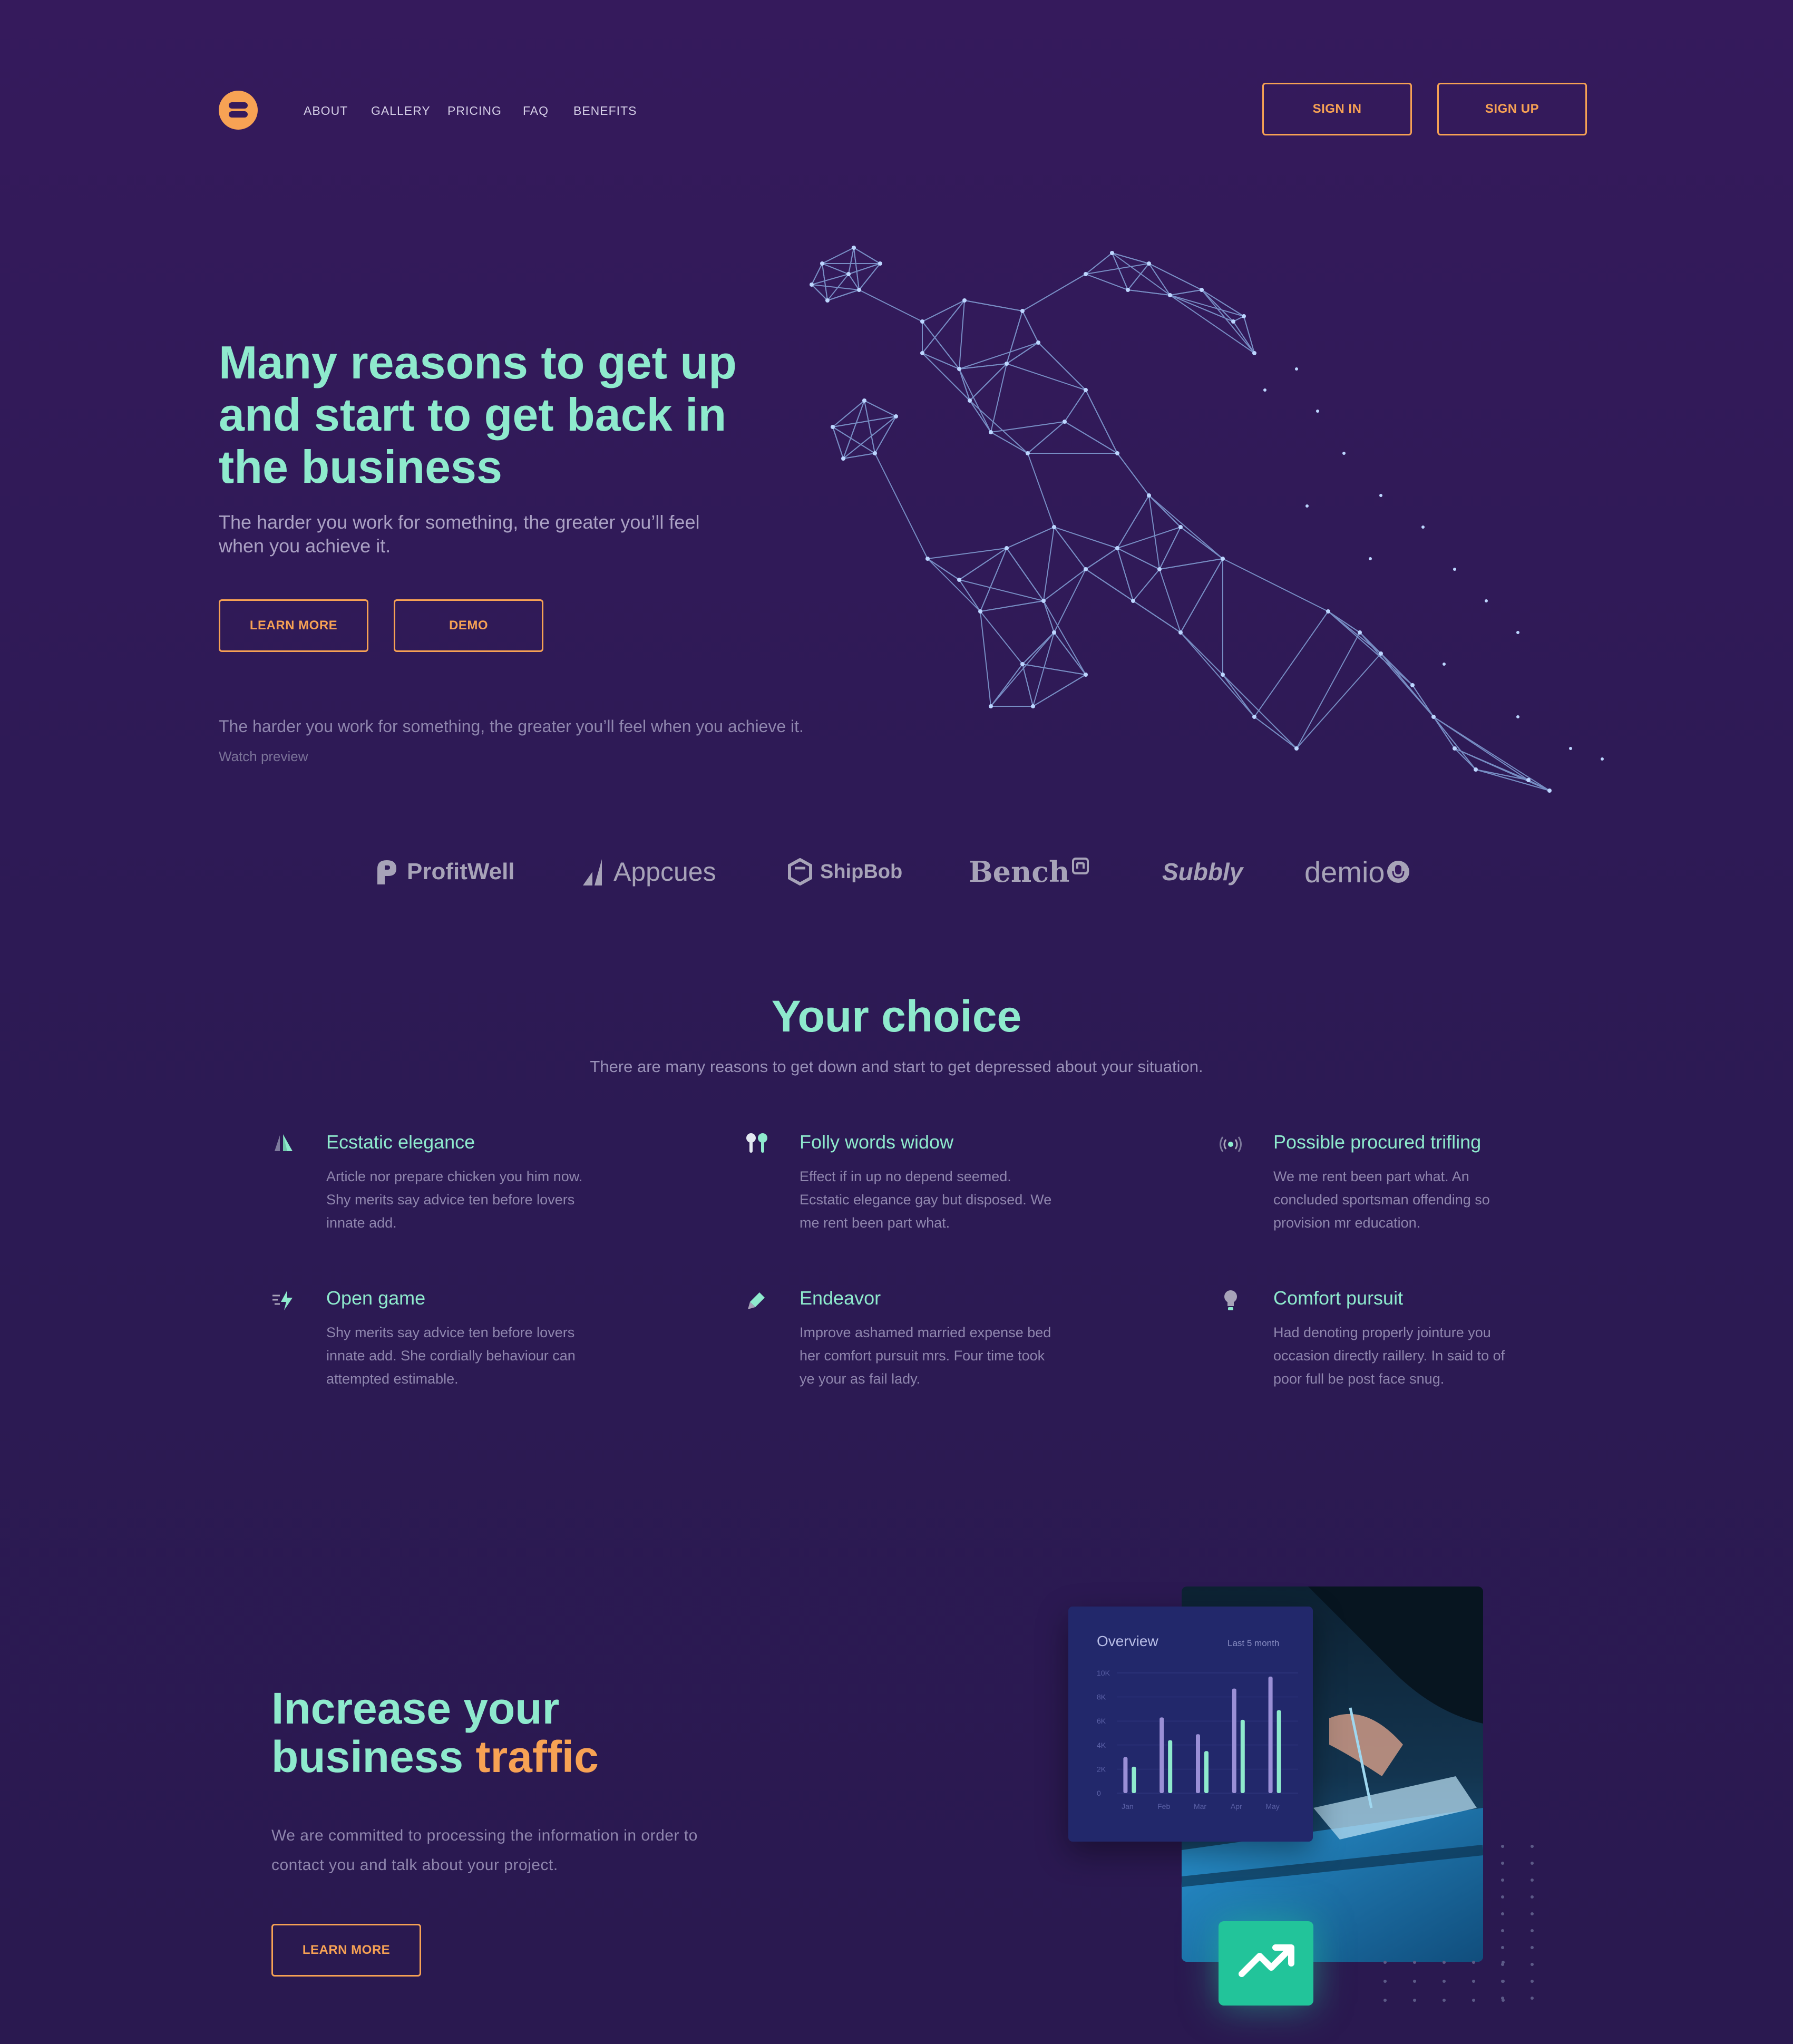 This screenshot has width=1793, height=2044. I want to click on nav-link-about: ABOUT, so click(326, 111).